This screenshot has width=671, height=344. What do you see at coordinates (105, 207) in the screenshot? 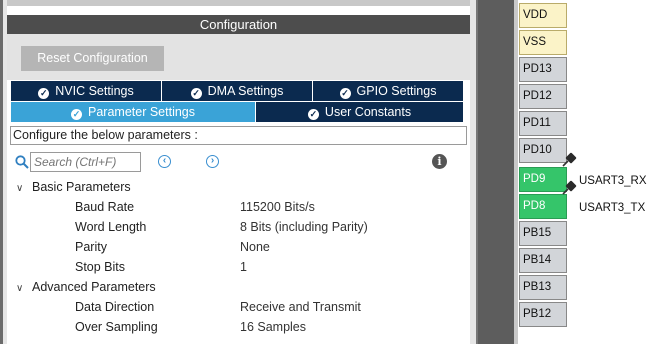
I see `param-name: Baud Rate` at bounding box center [105, 207].